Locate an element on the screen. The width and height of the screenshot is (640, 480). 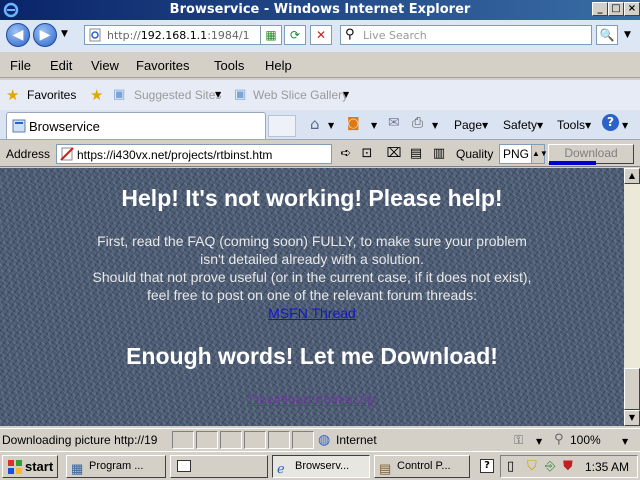
quality-value: PNG is located at coordinates (516, 154).